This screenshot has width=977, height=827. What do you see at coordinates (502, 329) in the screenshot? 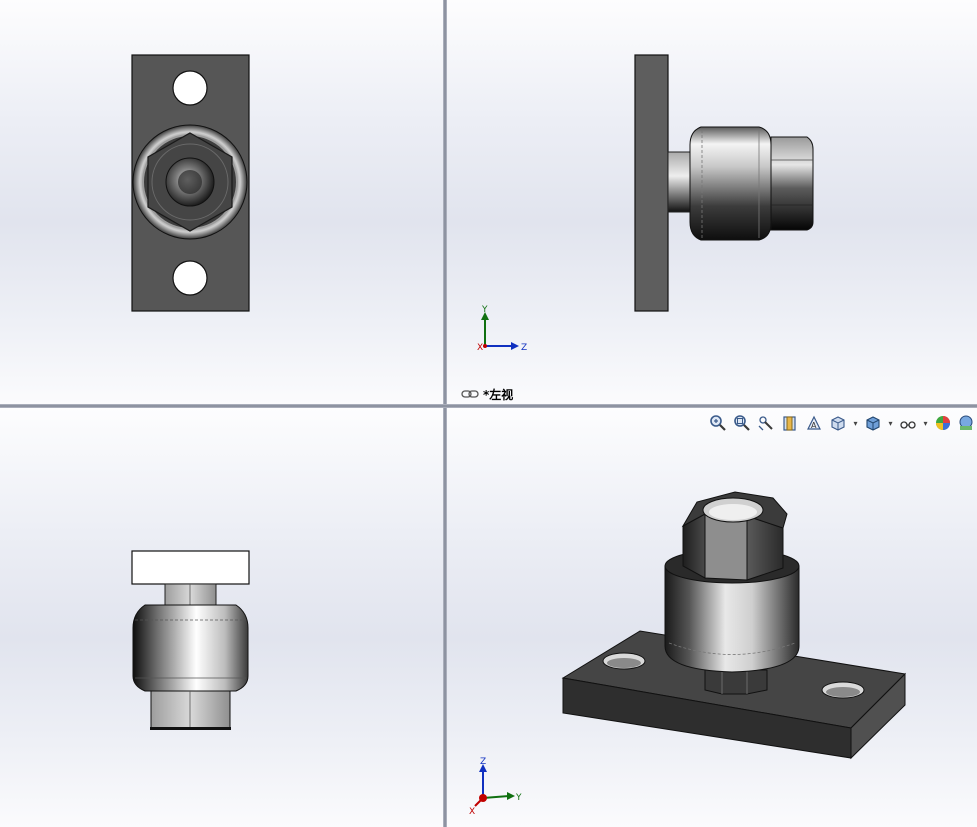
I see `coordinate-triad: Y Z X` at bounding box center [502, 329].